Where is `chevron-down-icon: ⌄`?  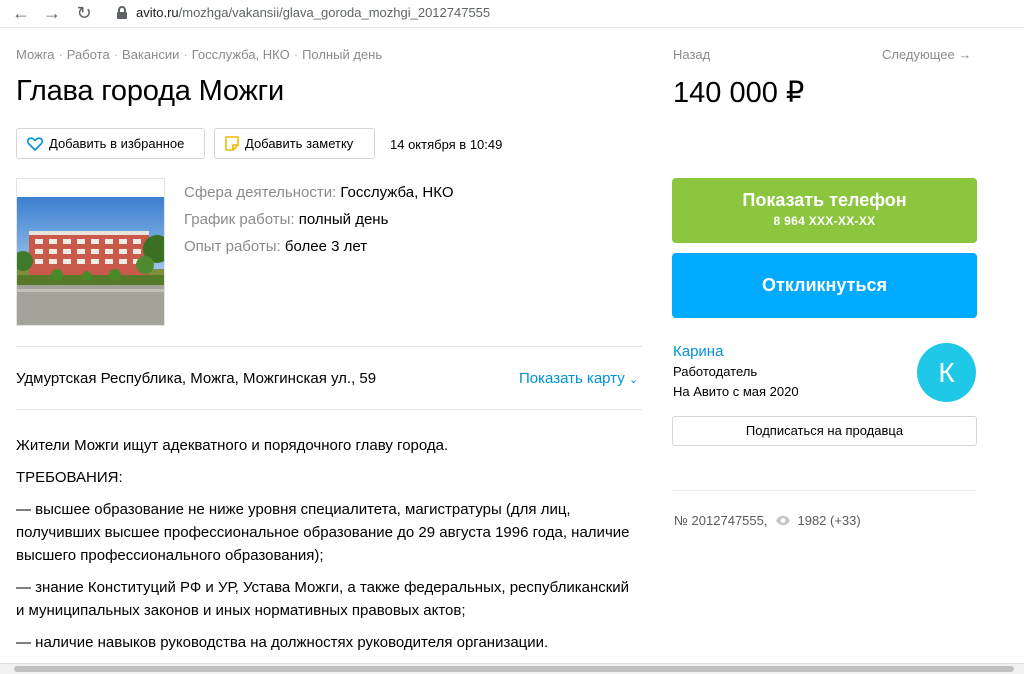
chevron-down-icon: ⌄ is located at coordinates (633, 380).